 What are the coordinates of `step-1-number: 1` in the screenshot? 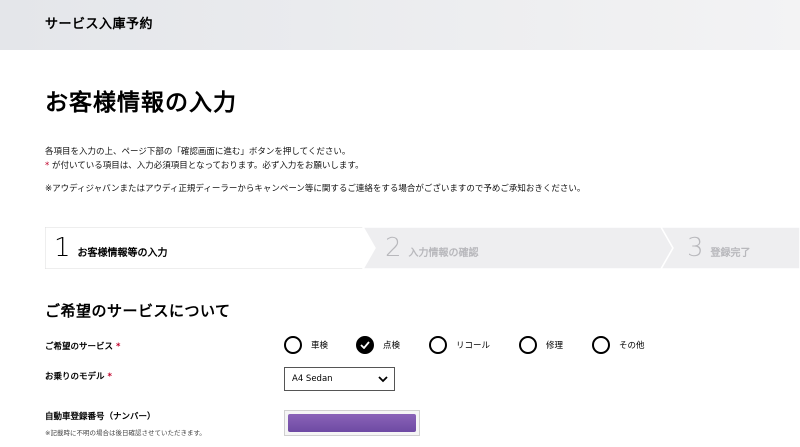 It's located at (62, 248).